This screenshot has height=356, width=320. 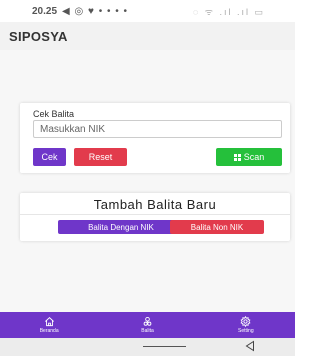 What do you see at coordinates (38, 36) in the screenshot?
I see `app-title: SIPOSYA` at bounding box center [38, 36].